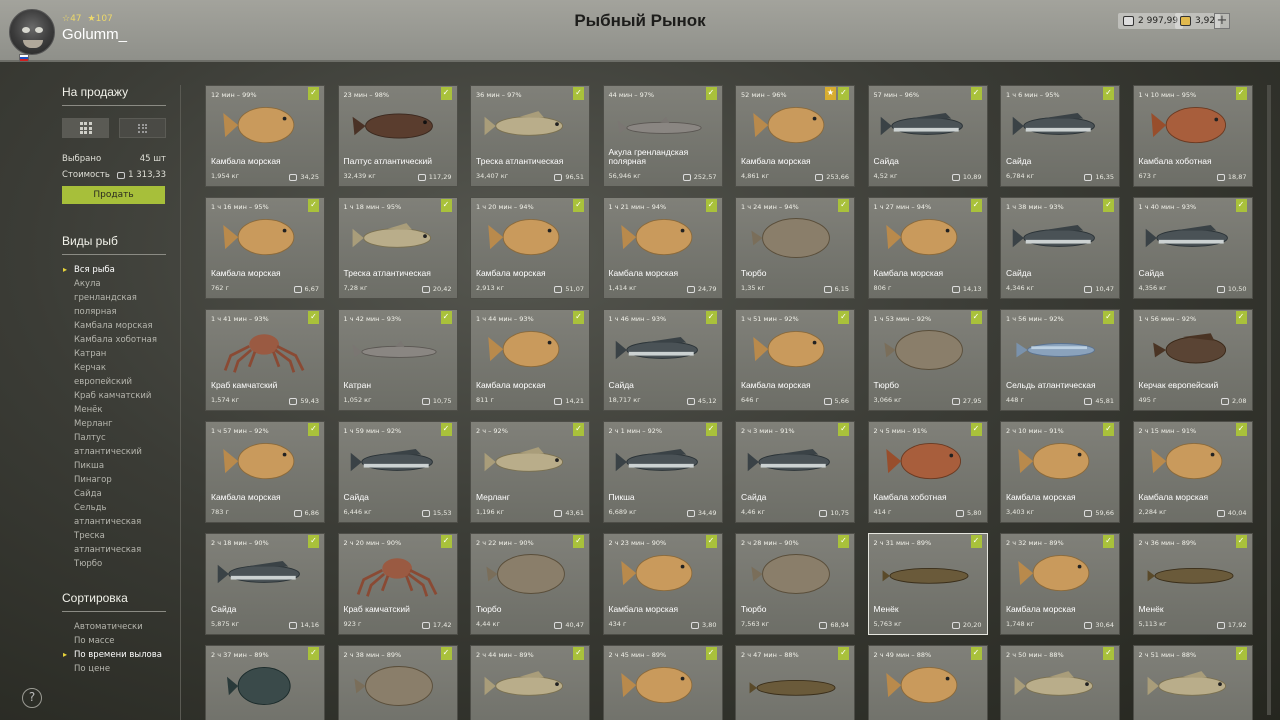  I want to click on species-filter-item: Сельдь атлантическая, so click(114, 515).